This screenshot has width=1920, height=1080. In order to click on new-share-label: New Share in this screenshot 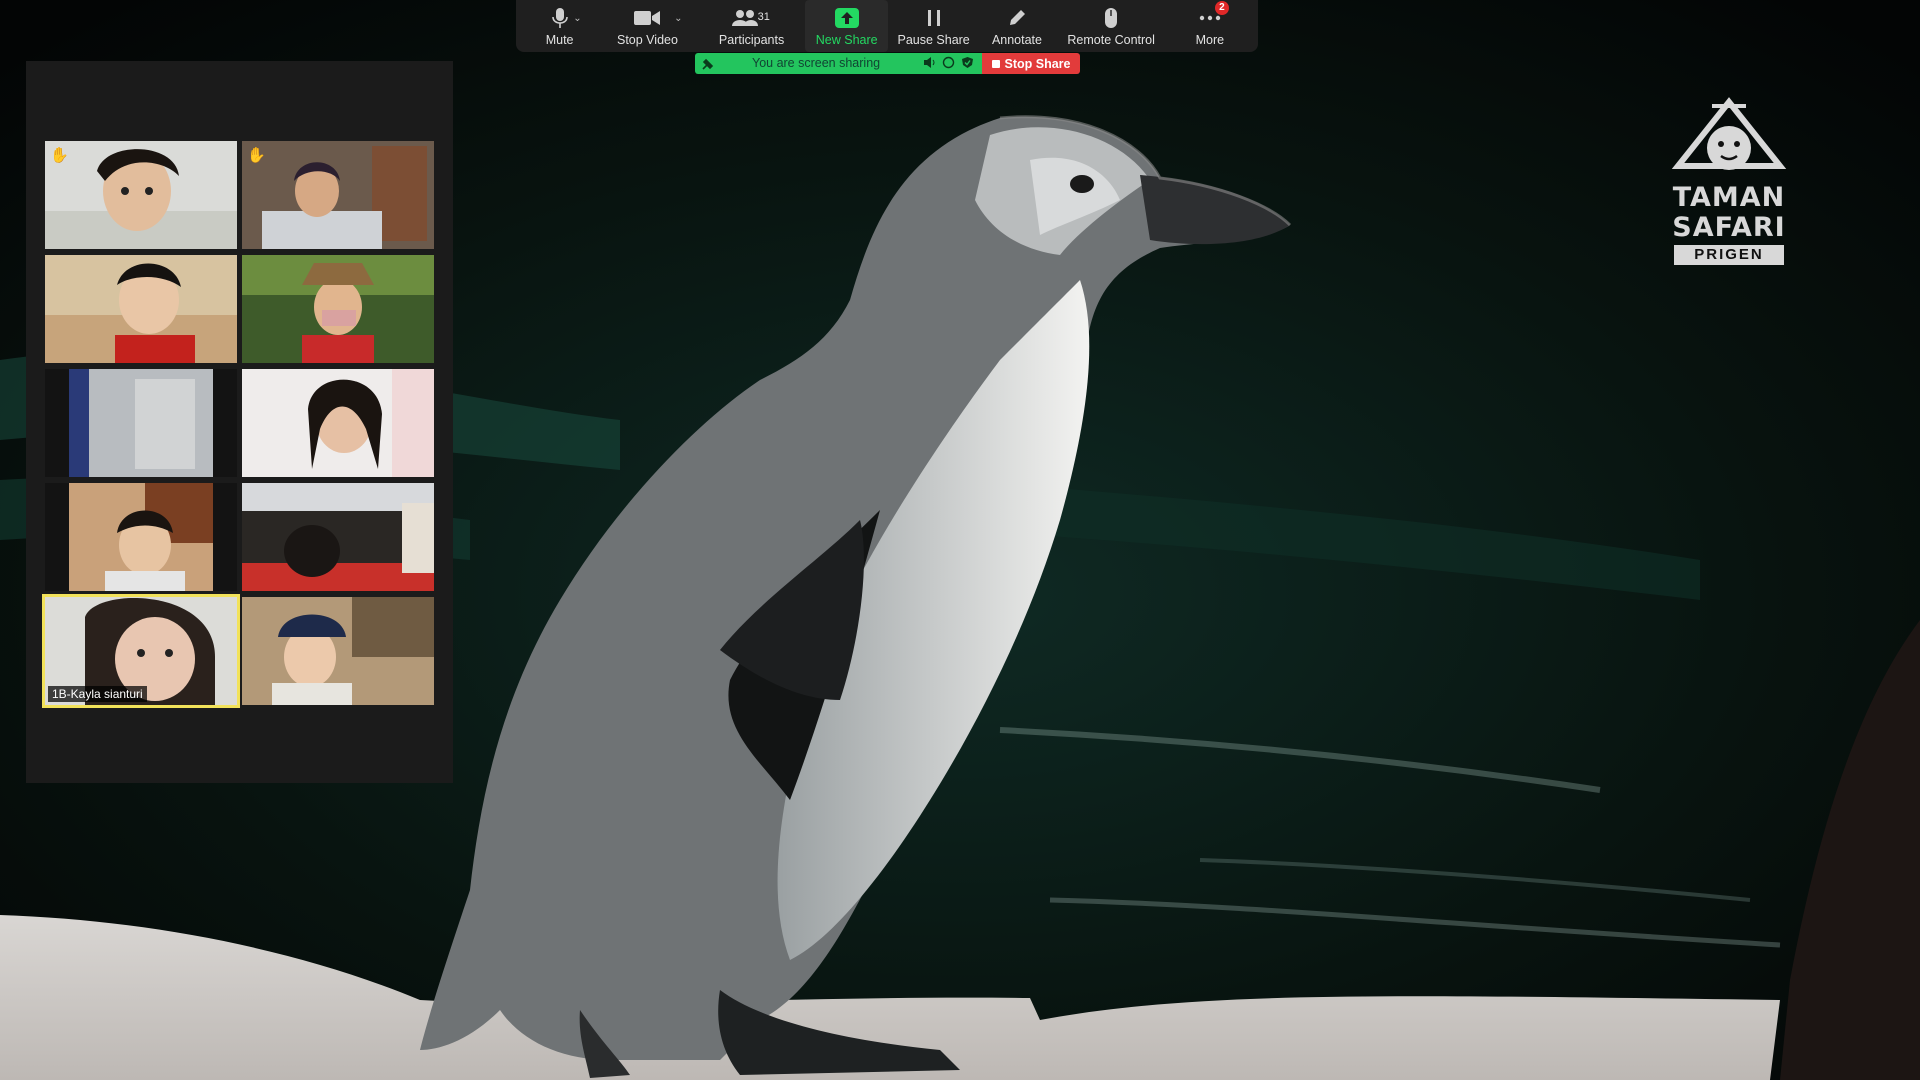, I will do `click(846, 40)`.